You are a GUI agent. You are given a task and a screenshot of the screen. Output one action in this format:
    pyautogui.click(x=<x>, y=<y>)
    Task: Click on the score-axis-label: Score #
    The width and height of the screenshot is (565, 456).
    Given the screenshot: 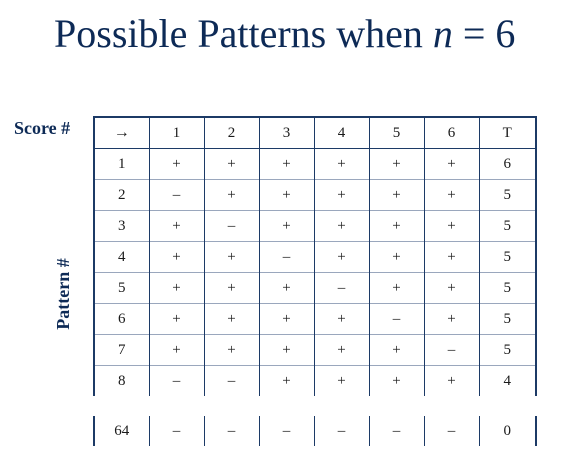 What is the action you would take?
    pyautogui.click(x=42, y=128)
    